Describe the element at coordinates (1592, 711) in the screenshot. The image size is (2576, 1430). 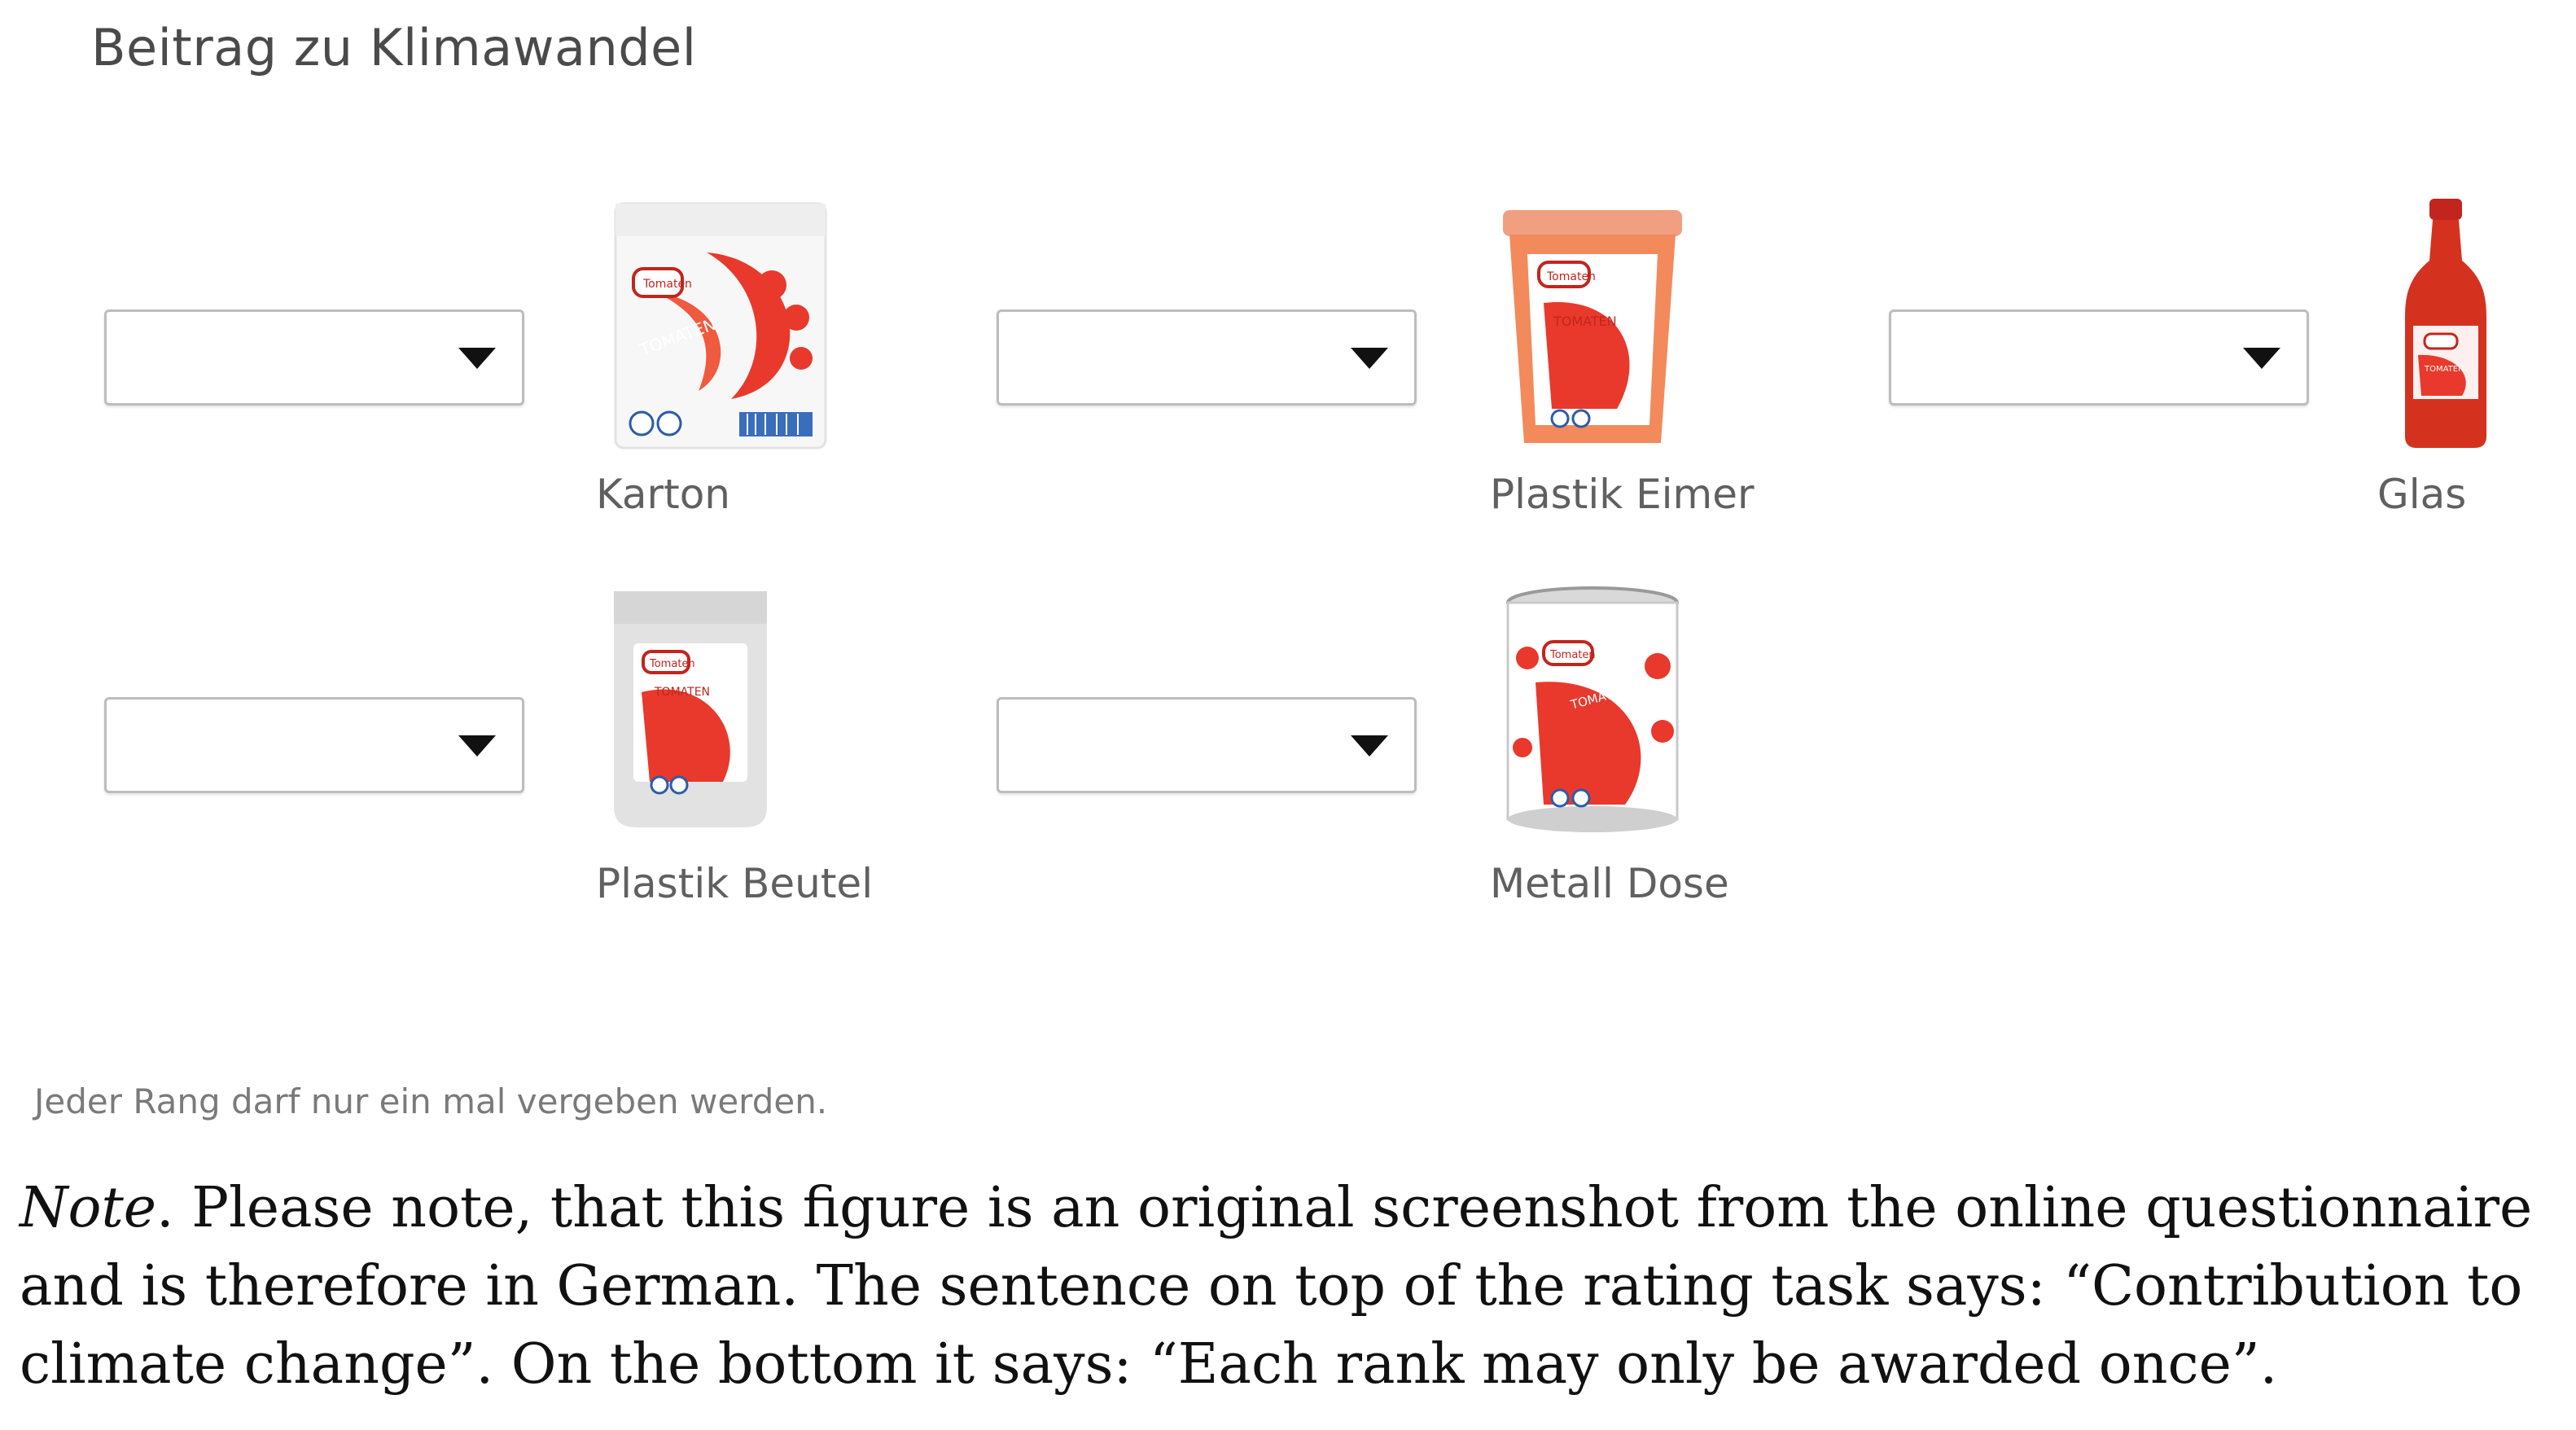
I see `tomato-metal-can-icon: Tomaten TOMATEN` at that location.